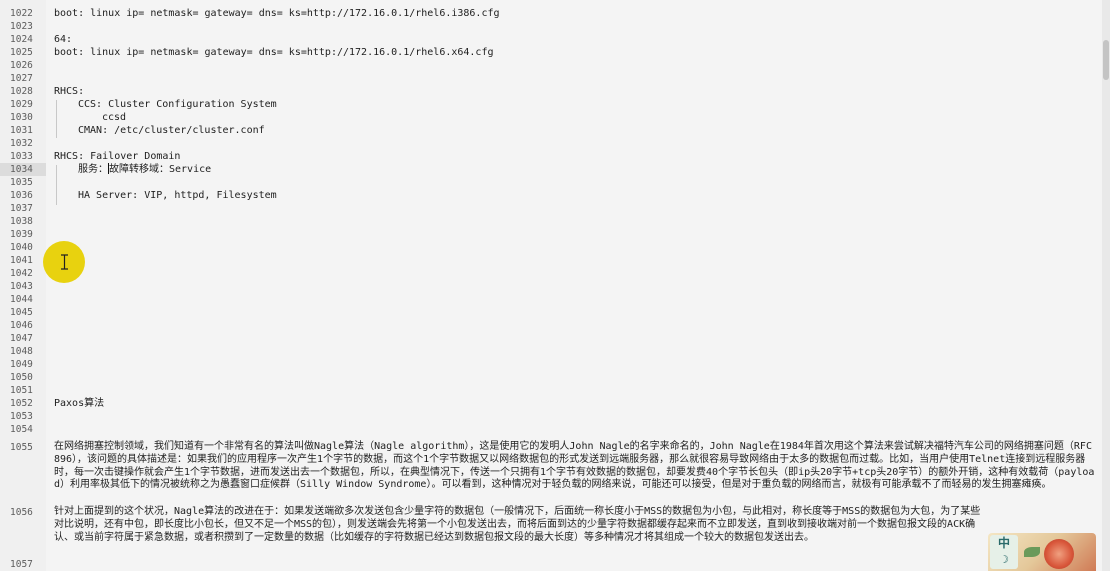 The image size is (1110, 571). What do you see at coordinates (23, 169) in the screenshot?
I see `line-number: 1034` at bounding box center [23, 169].